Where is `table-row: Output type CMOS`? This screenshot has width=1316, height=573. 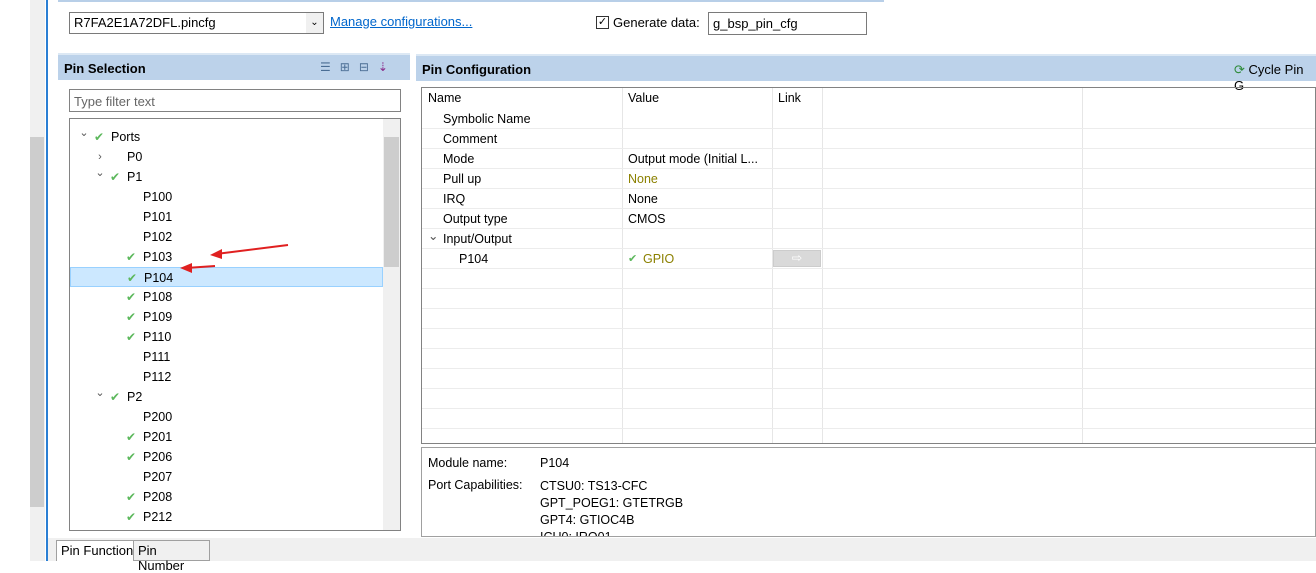
table-row: Output type CMOS is located at coordinates (868, 219).